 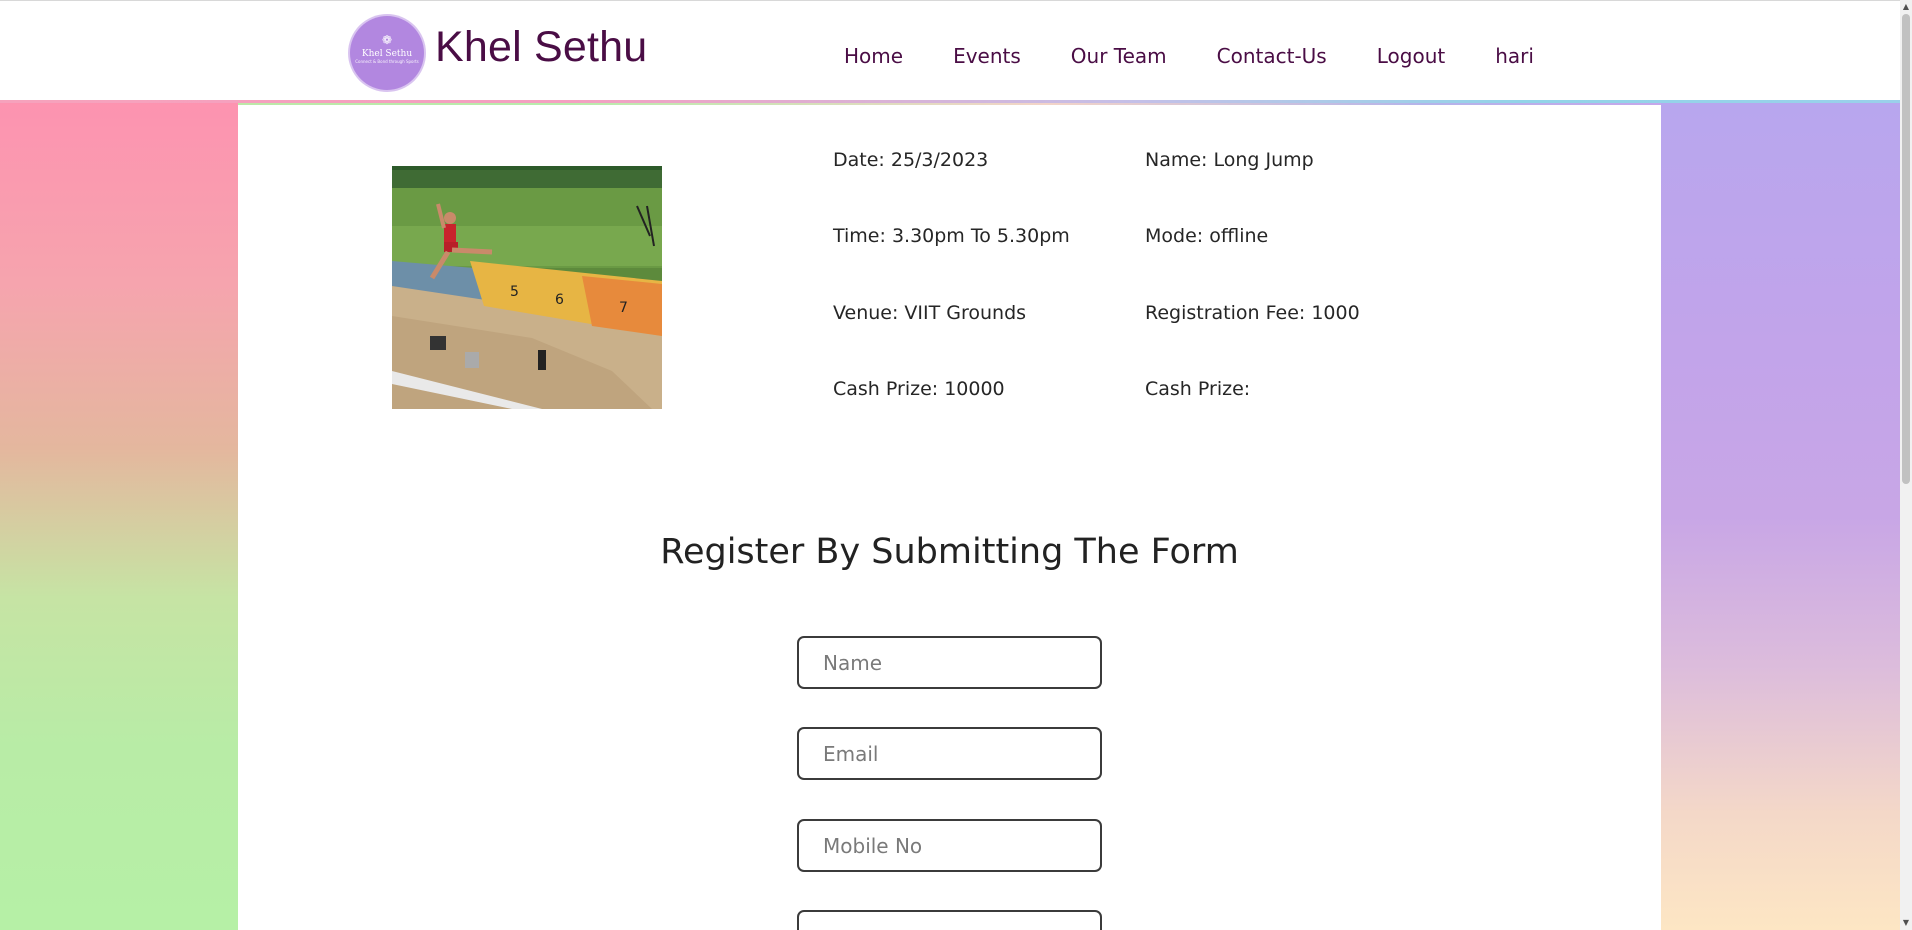 I want to click on event-registration-fee: Registration Fee: 1000, so click(x=1252, y=313).